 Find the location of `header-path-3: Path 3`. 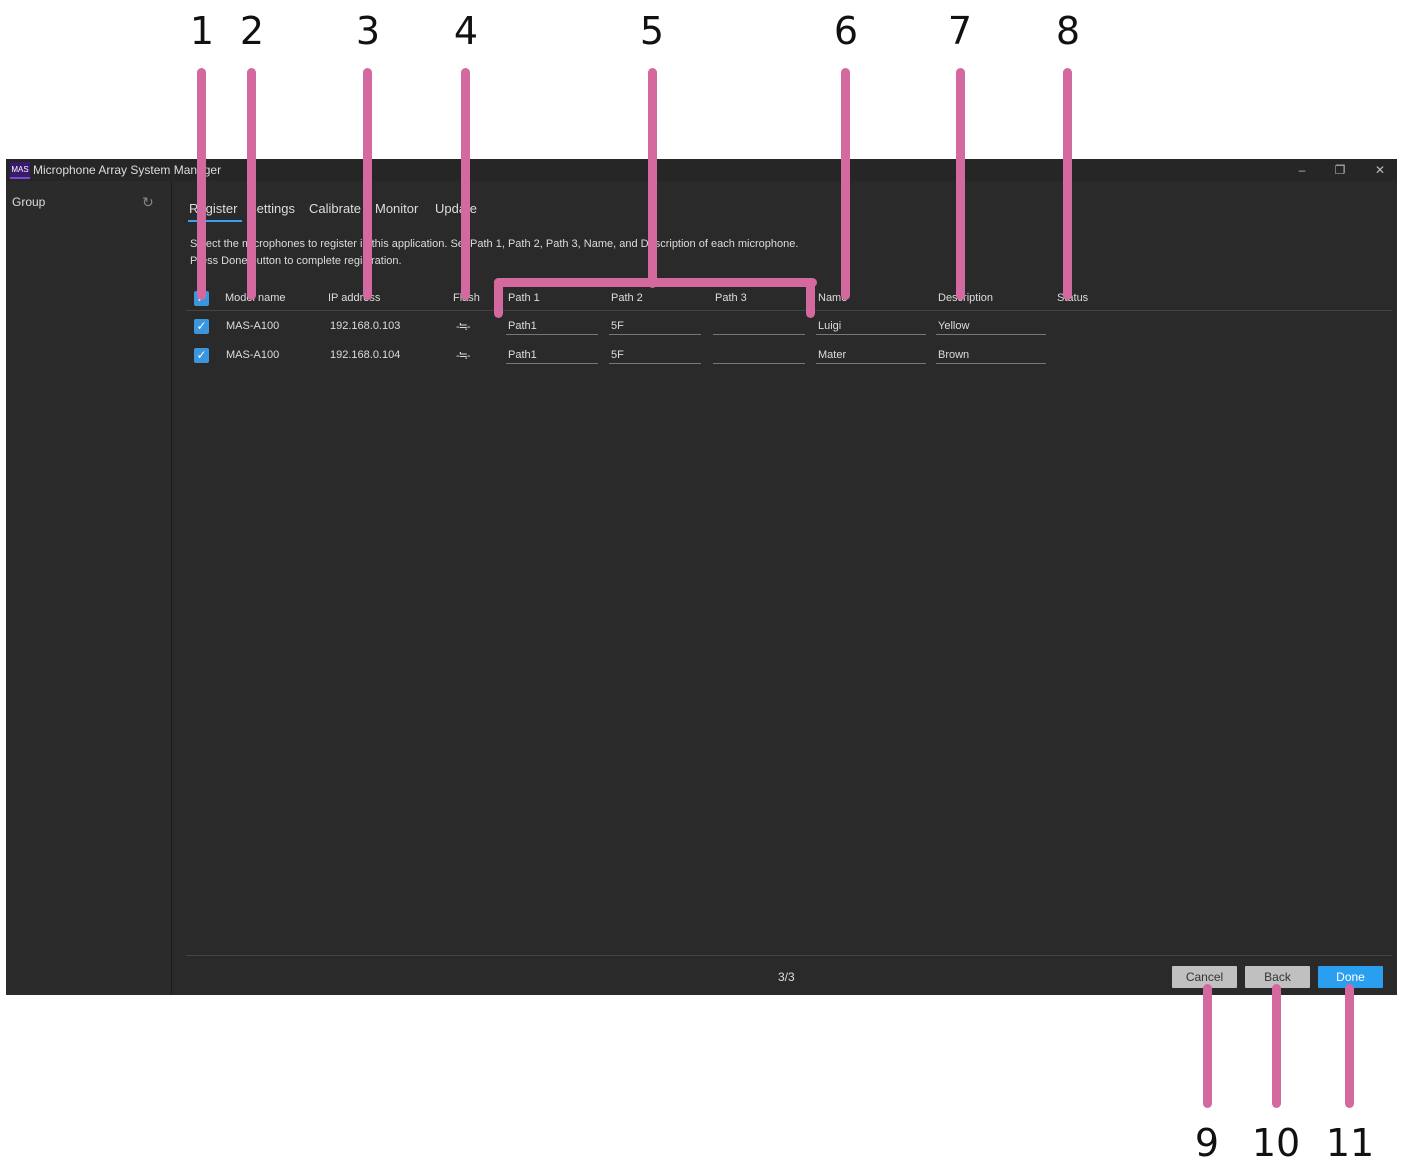

header-path-3: Path 3 is located at coordinates (731, 298).